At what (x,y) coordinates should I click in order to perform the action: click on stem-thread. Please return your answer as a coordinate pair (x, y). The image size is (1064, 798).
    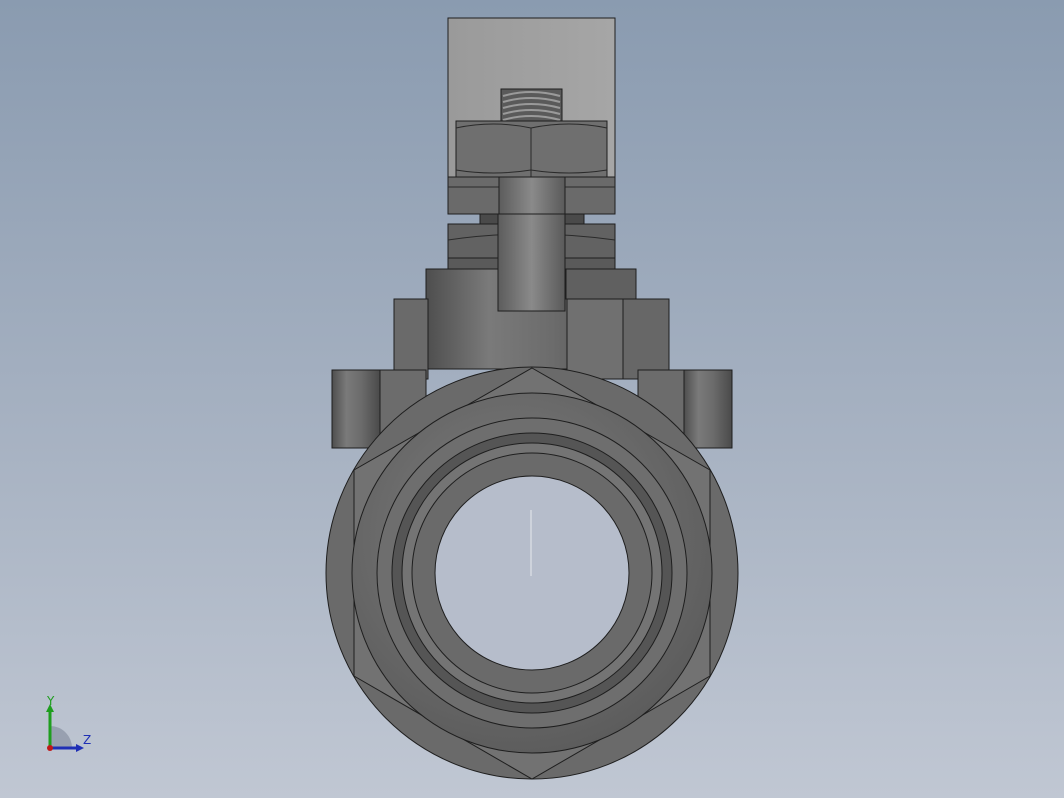
    Looking at the image, I should click on (531, 106).